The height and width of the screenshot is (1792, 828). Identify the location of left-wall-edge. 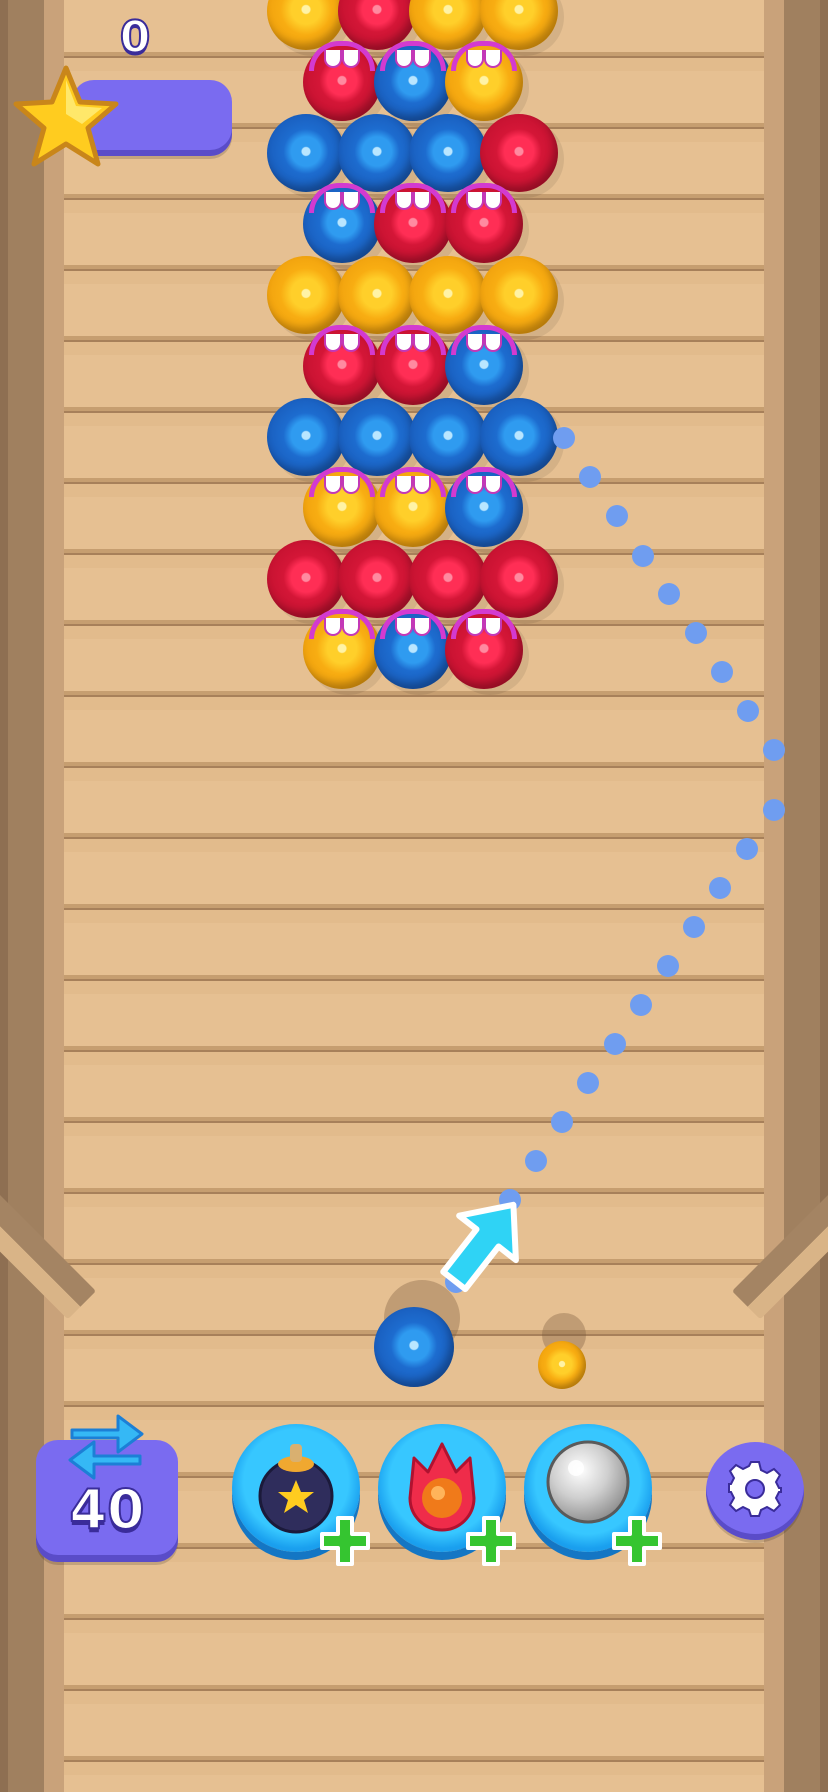
(4, 896).